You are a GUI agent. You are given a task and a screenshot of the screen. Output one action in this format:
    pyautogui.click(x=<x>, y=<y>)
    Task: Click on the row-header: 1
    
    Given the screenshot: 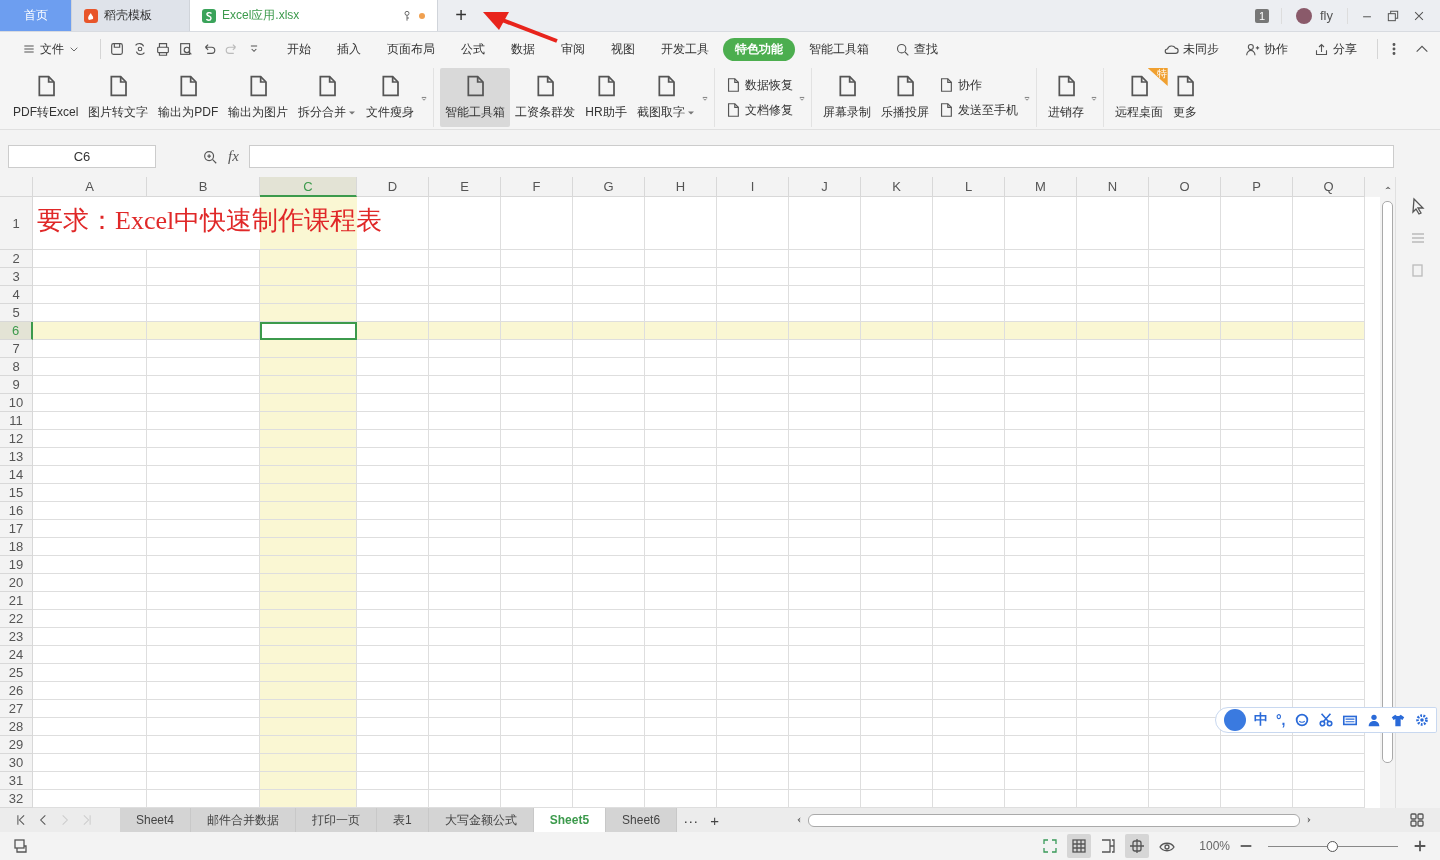 What is the action you would take?
    pyautogui.click(x=16, y=223)
    